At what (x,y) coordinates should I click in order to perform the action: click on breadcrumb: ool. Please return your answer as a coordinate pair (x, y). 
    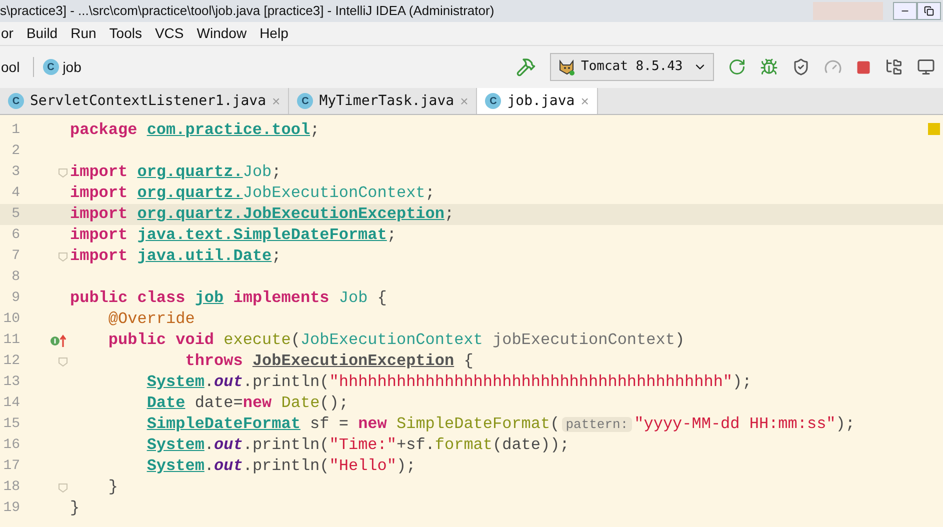
    Looking at the image, I should click on (10, 67).